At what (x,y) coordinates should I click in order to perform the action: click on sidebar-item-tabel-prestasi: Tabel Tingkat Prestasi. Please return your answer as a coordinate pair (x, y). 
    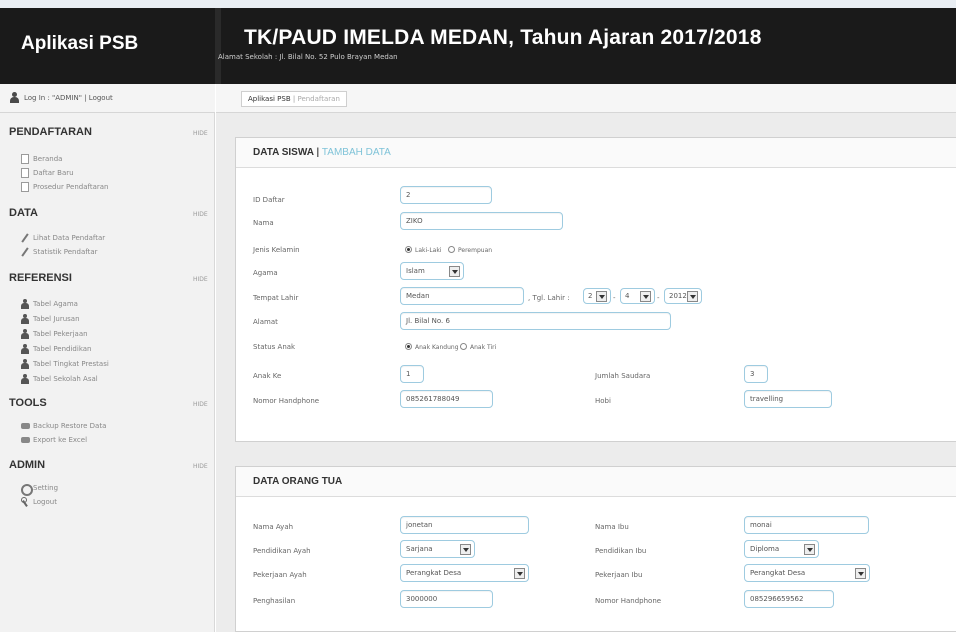
    Looking at the image, I should click on (71, 364).